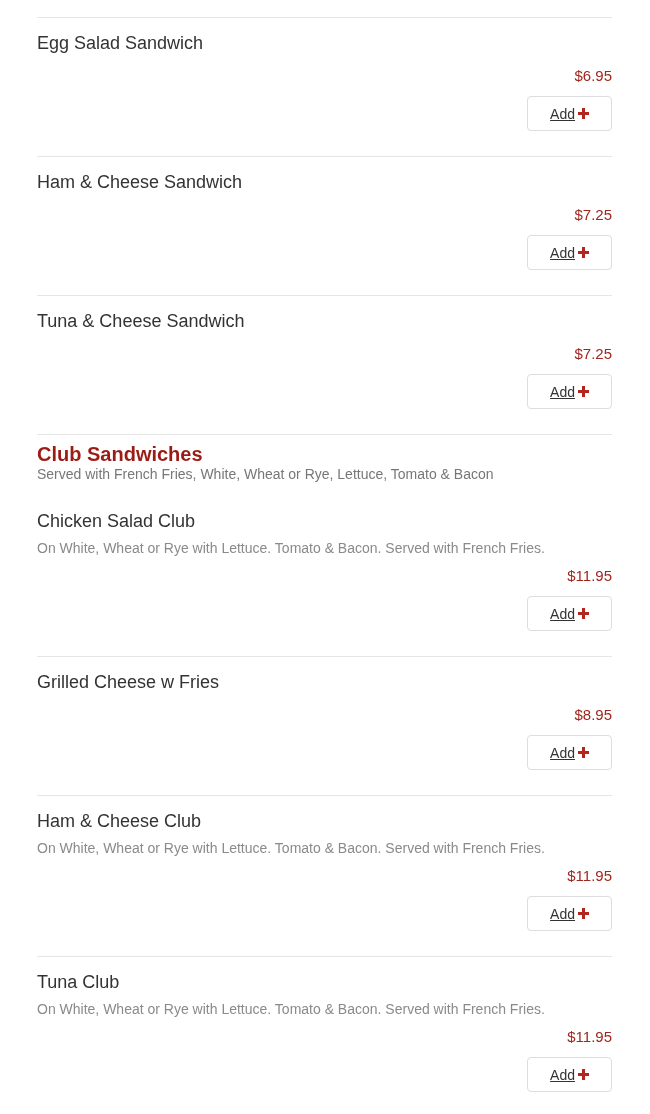 The width and height of the screenshot is (650, 1114). Describe the element at coordinates (117, 521) in the screenshot. I see `item-name: Chicken Salad Club` at that location.